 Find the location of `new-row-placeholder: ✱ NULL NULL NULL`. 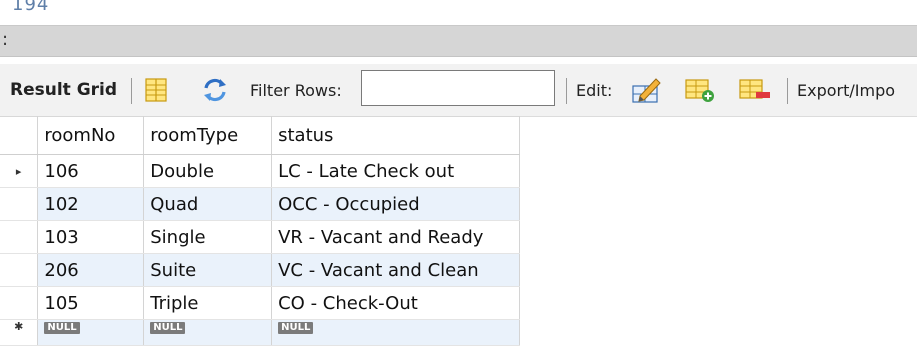

new-row-placeholder: ✱ NULL NULL NULL is located at coordinates (260, 332).